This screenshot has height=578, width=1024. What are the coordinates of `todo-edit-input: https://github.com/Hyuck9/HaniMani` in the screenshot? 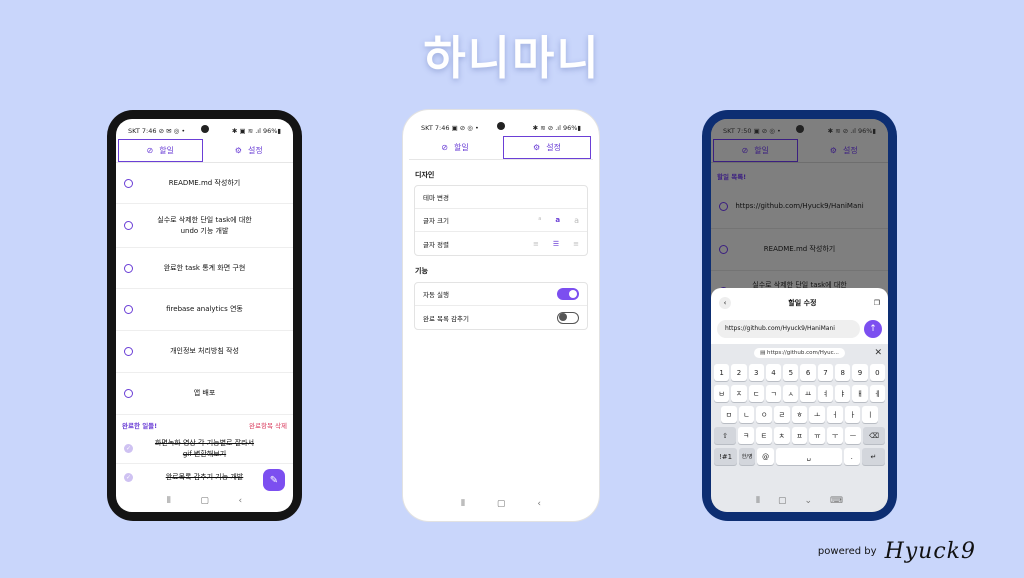 It's located at (788, 329).